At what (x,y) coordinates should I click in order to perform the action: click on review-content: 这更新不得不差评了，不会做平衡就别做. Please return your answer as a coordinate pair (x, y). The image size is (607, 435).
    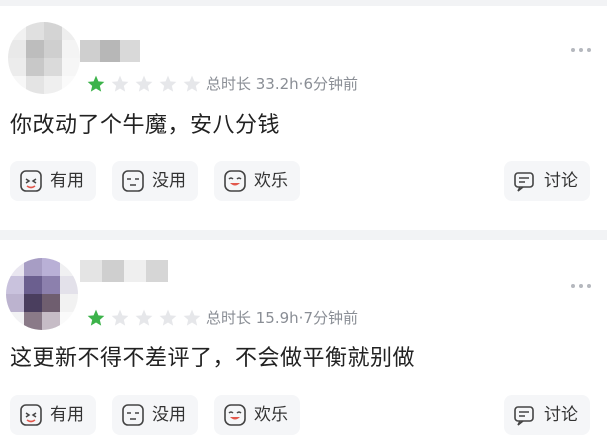
    Looking at the image, I should click on (213, 358).